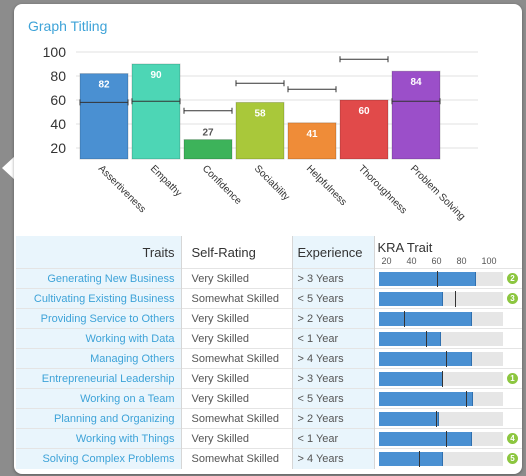  Describe the element at coordinates (332, 398) in the screenshot. I see `experience: < 5 Years` at that location.